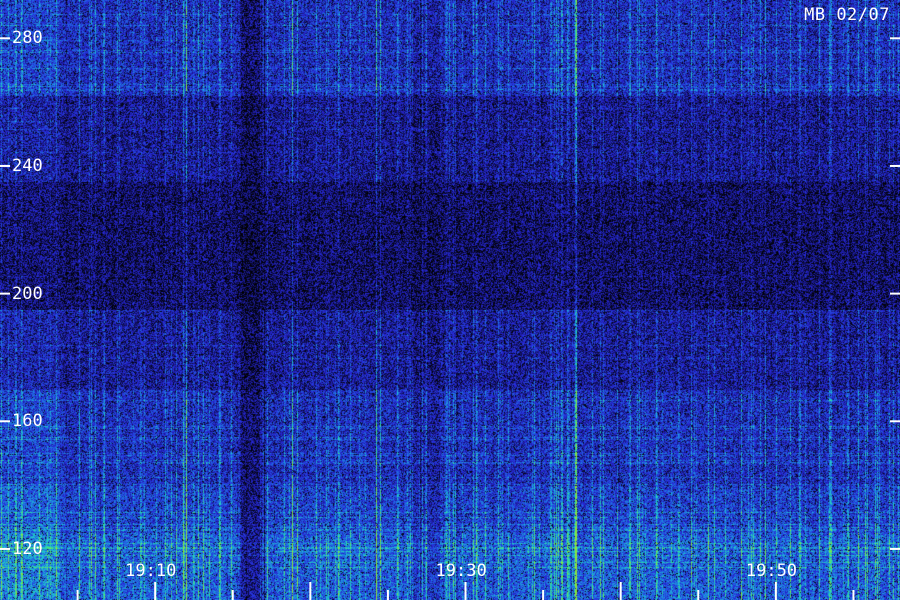 Image resolution: width=900 pixels, height=600 pixels. What do you see at coordinates (27, 38) in the screenshot?
I see `y-tick-label: 280` at bounding box center [27, 38].